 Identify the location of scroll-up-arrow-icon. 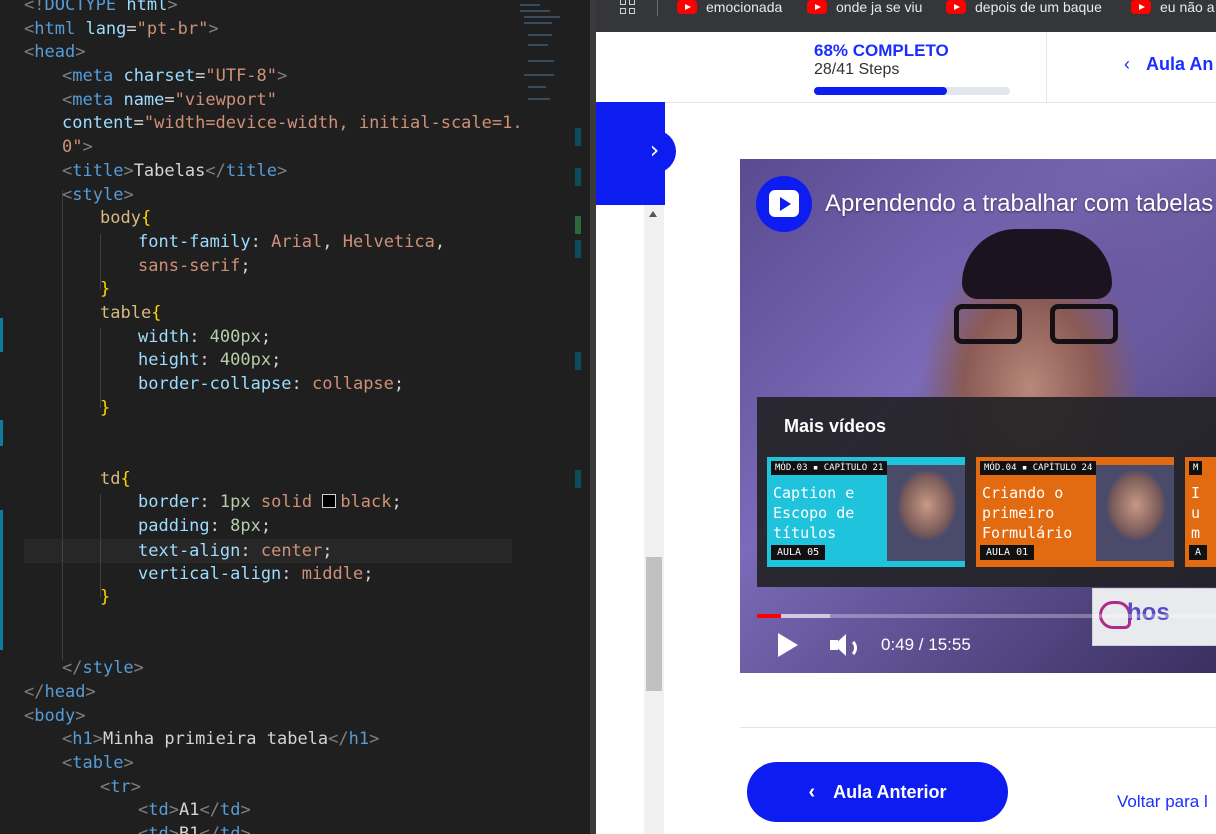
(653, 214).